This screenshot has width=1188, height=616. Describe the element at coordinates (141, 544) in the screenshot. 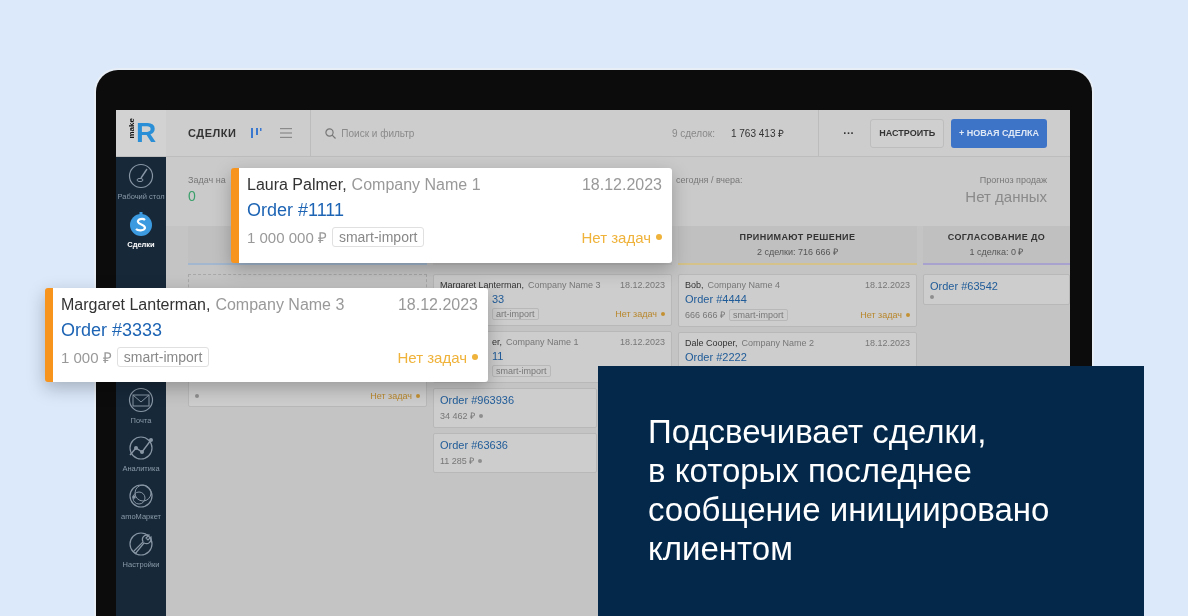

I see `settings-icon` at that location.